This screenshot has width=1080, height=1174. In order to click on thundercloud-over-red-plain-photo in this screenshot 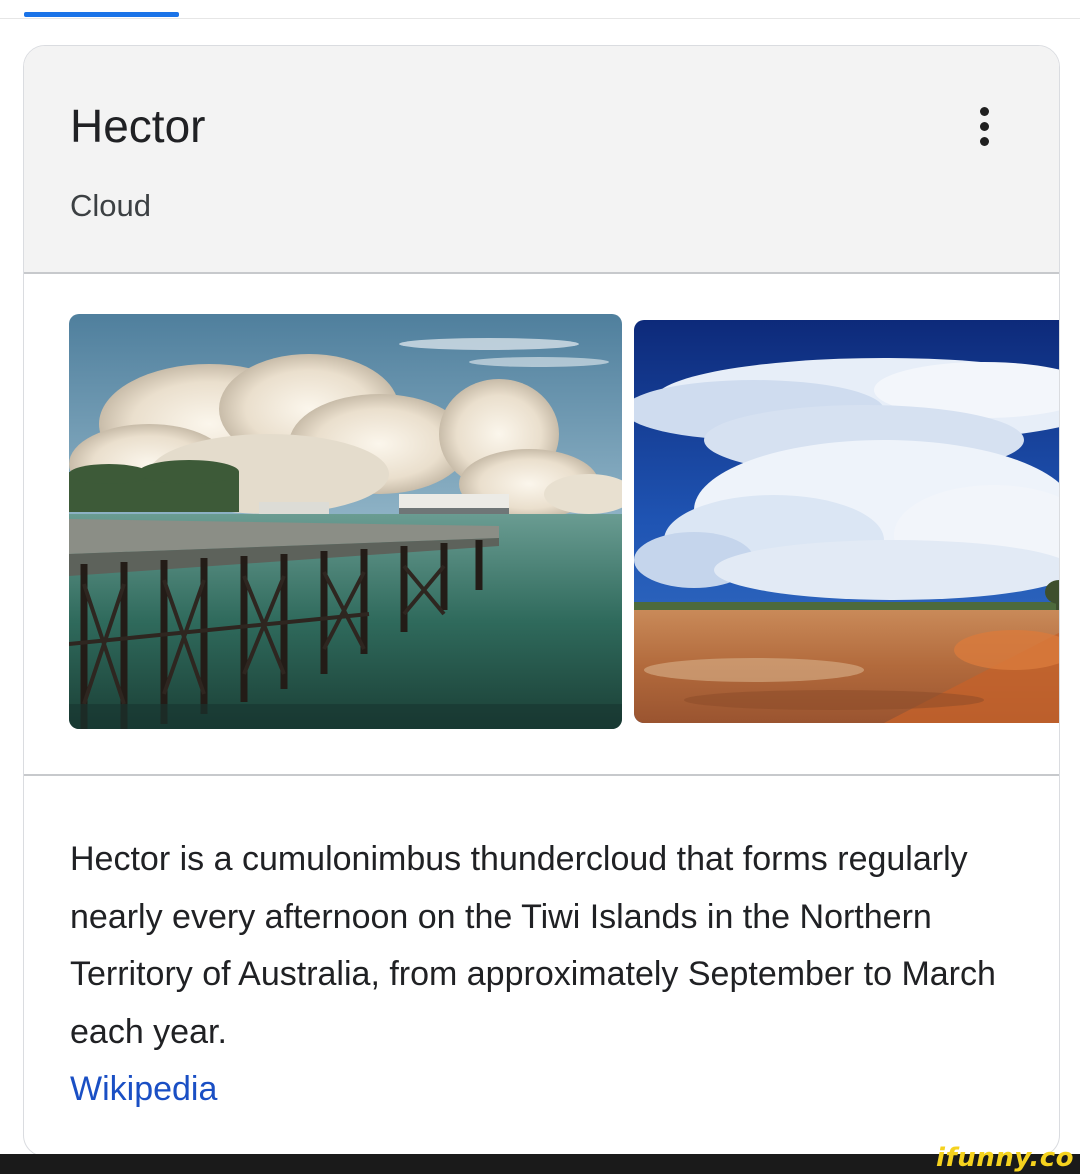, I will do `click(846, 521)`.